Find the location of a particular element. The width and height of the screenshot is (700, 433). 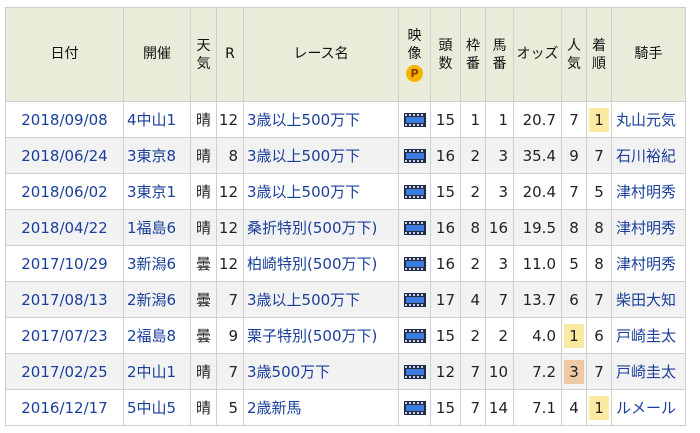

cell-jockey: 丸山元気 is located at coordinates (648, 119).